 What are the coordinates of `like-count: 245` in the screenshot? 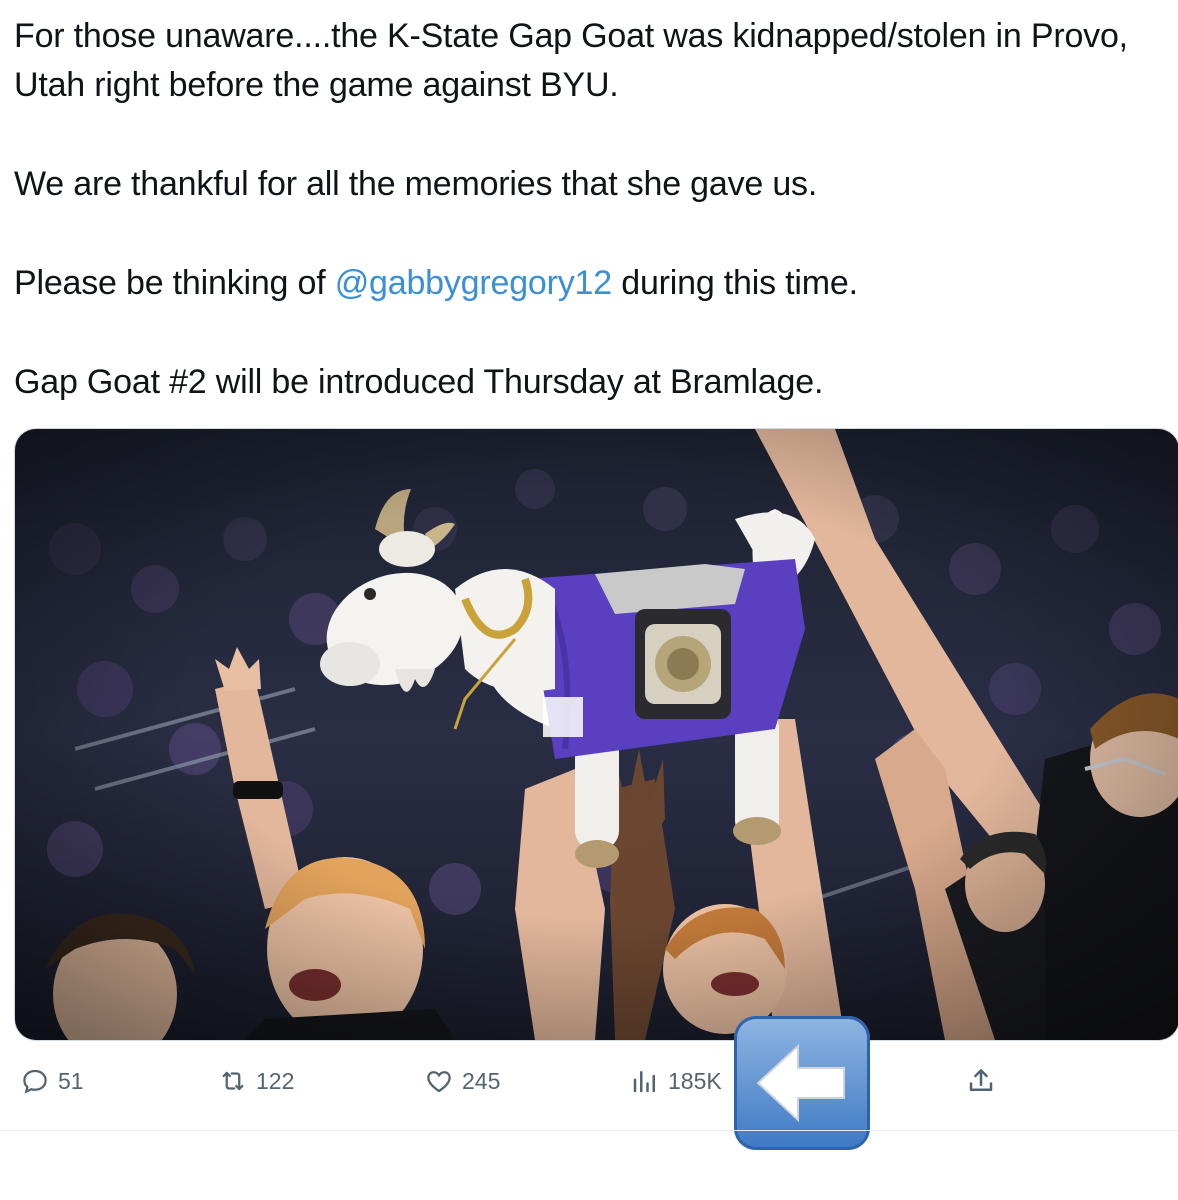 It's located at (481, 1080).